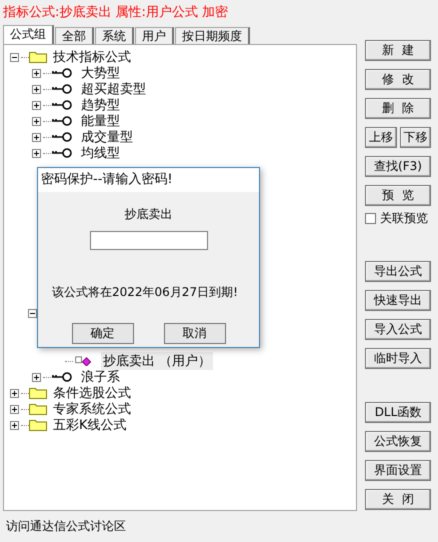  What do you see at coordinates (63, 526) in the screenshot?
I see `forum-link: 访问通达信公式讨论区` at bounding box center [63, 526].